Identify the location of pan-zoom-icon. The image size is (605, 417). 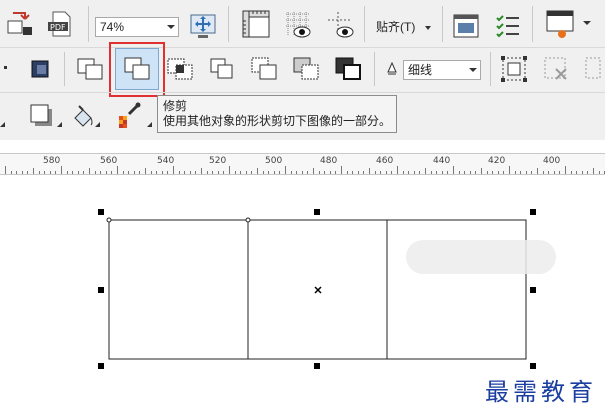
(203, 26).